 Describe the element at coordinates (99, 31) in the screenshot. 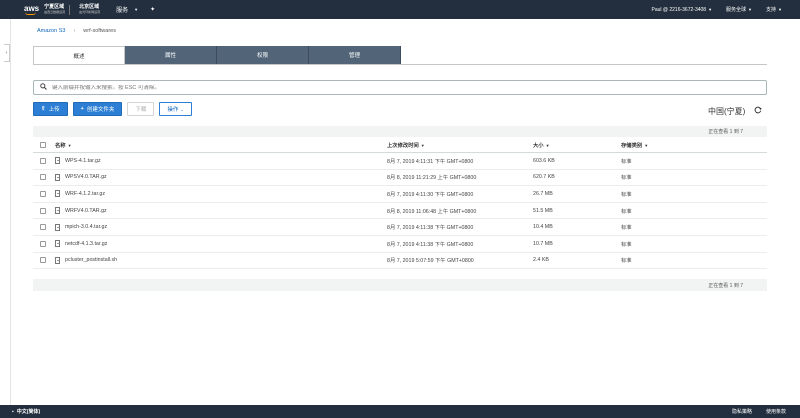

I see `breadcrumb-current: wrf-softwares` at that location.